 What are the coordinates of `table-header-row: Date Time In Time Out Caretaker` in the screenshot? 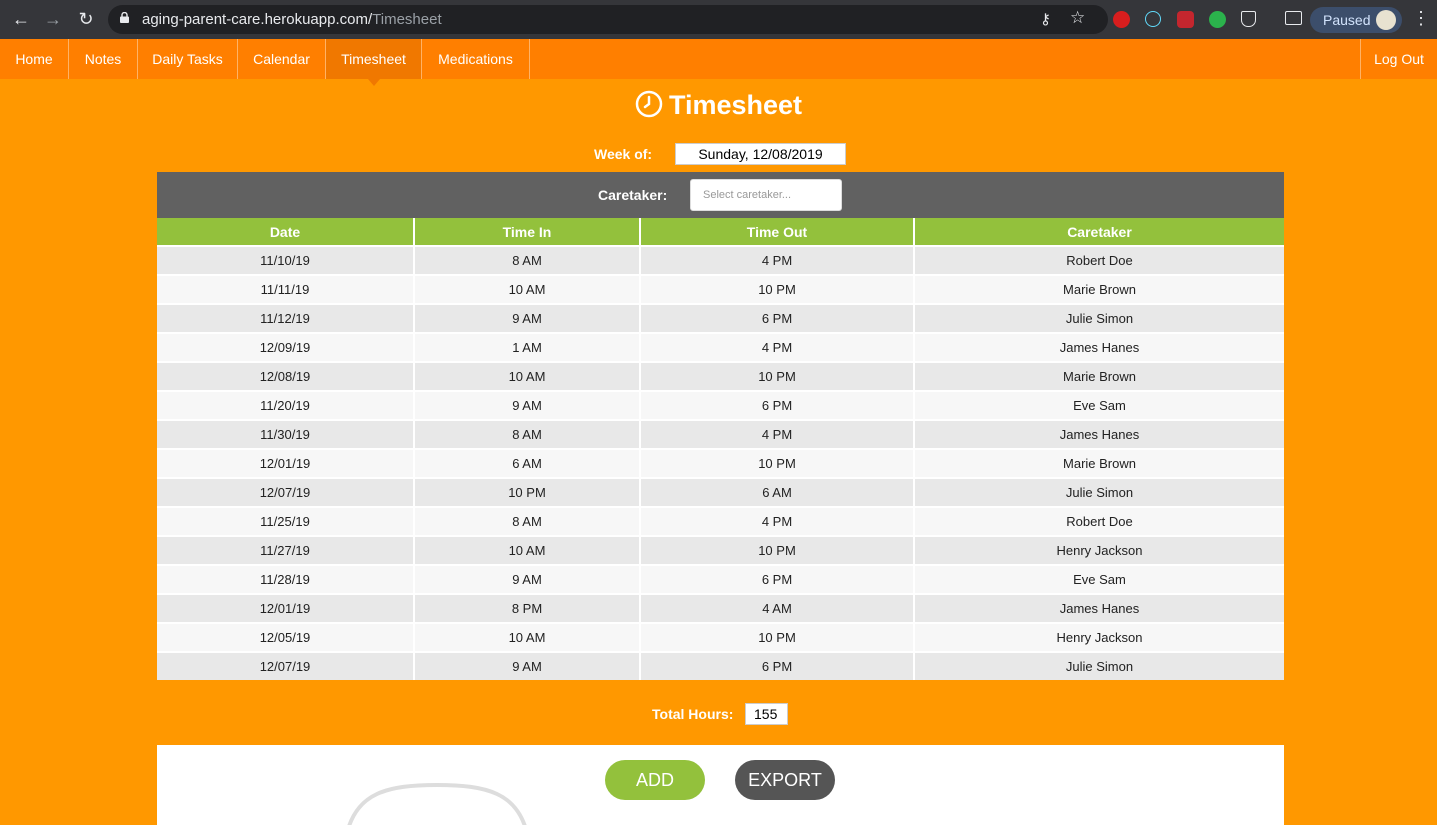 It's located at (720, 232).